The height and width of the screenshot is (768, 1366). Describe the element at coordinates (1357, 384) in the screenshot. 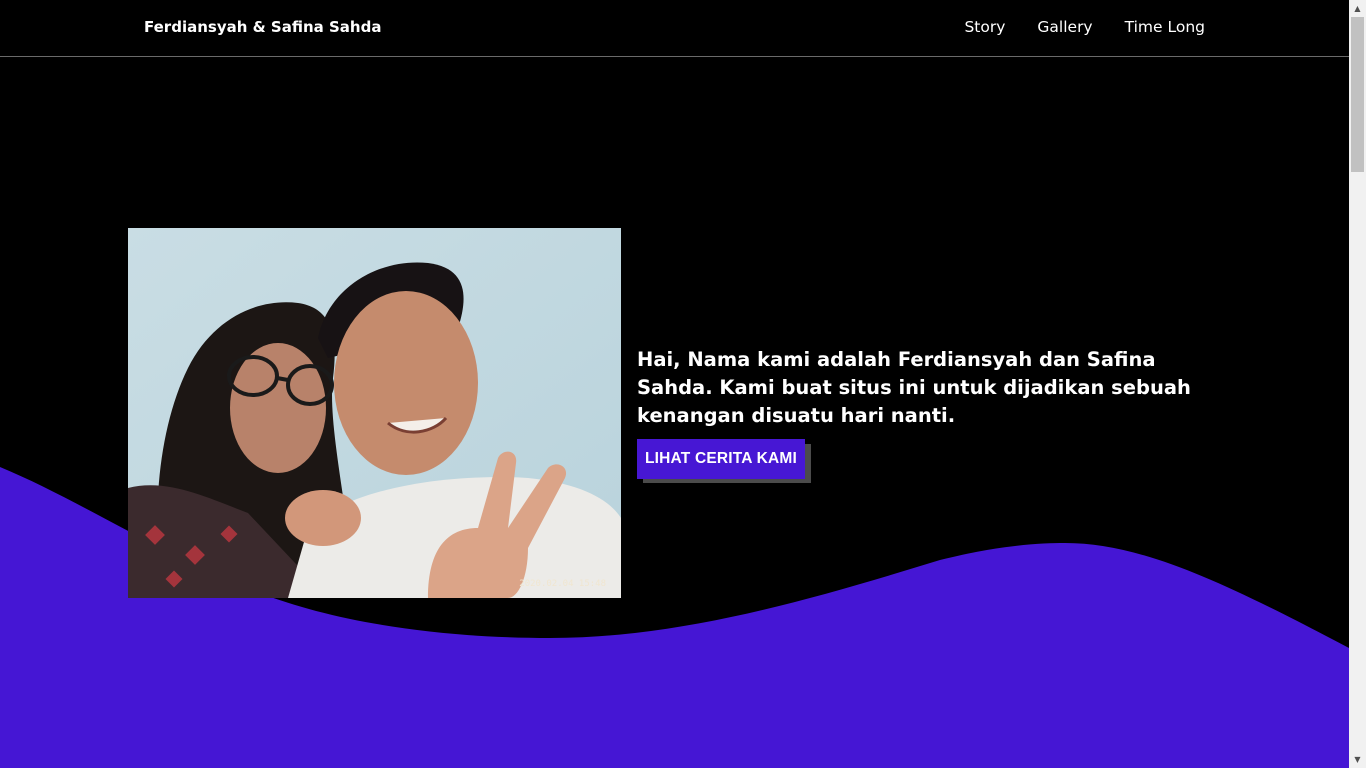

I see `vertical-scrollbar: ▲ ▼` at that location.